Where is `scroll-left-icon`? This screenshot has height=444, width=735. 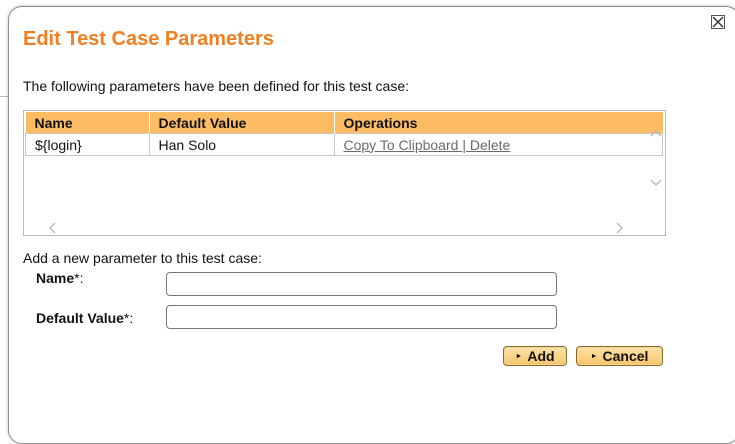
scroll-left-icon is located at coordinates (52, 228).